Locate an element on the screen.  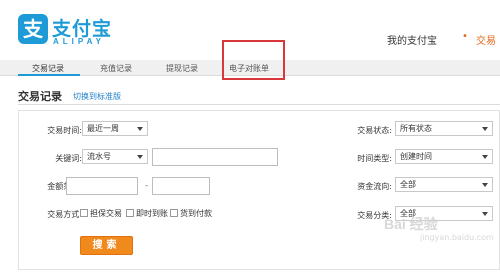
amount-min-input is located at coordinates (102, 186).